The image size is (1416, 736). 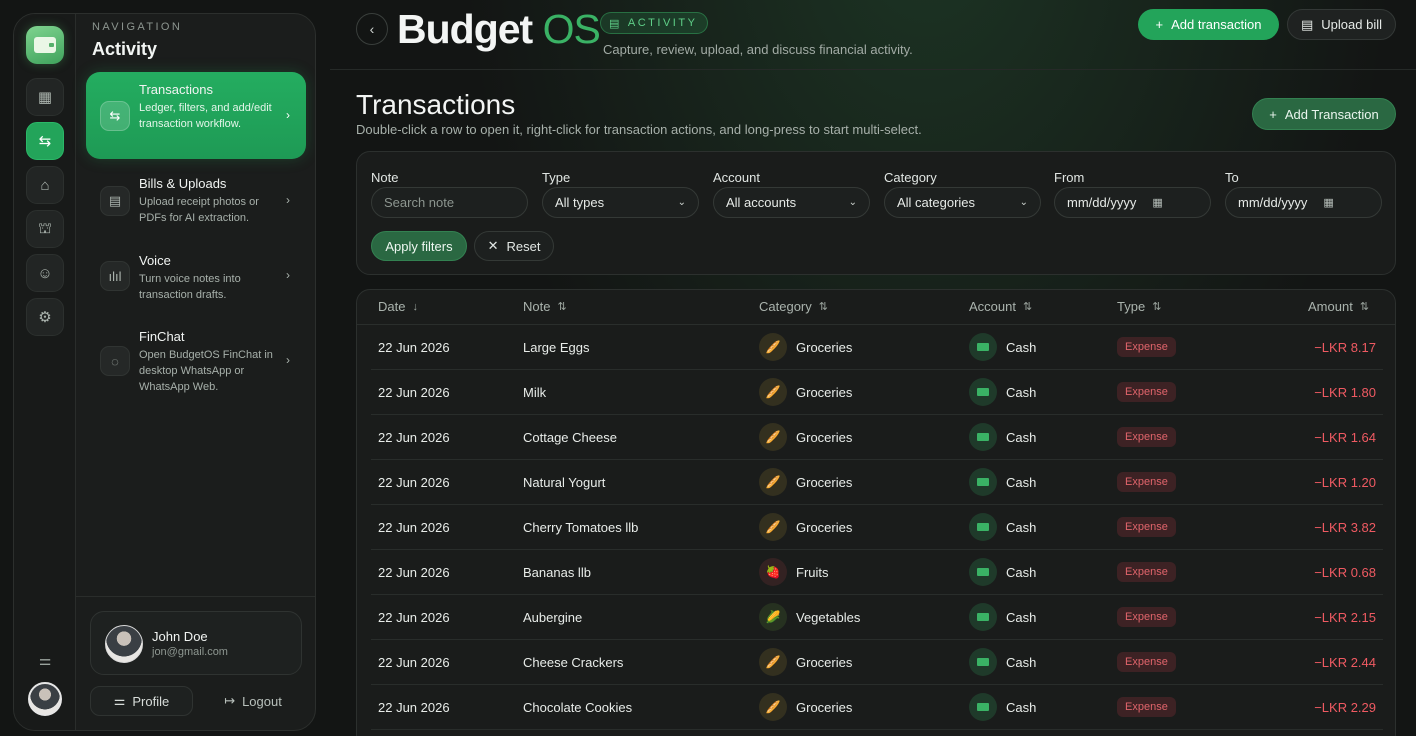 What do you see at coordinates (45, 97) in the screenshot?
I see `rail-dashboard-button: ▦` at bounding box center [45, 97].